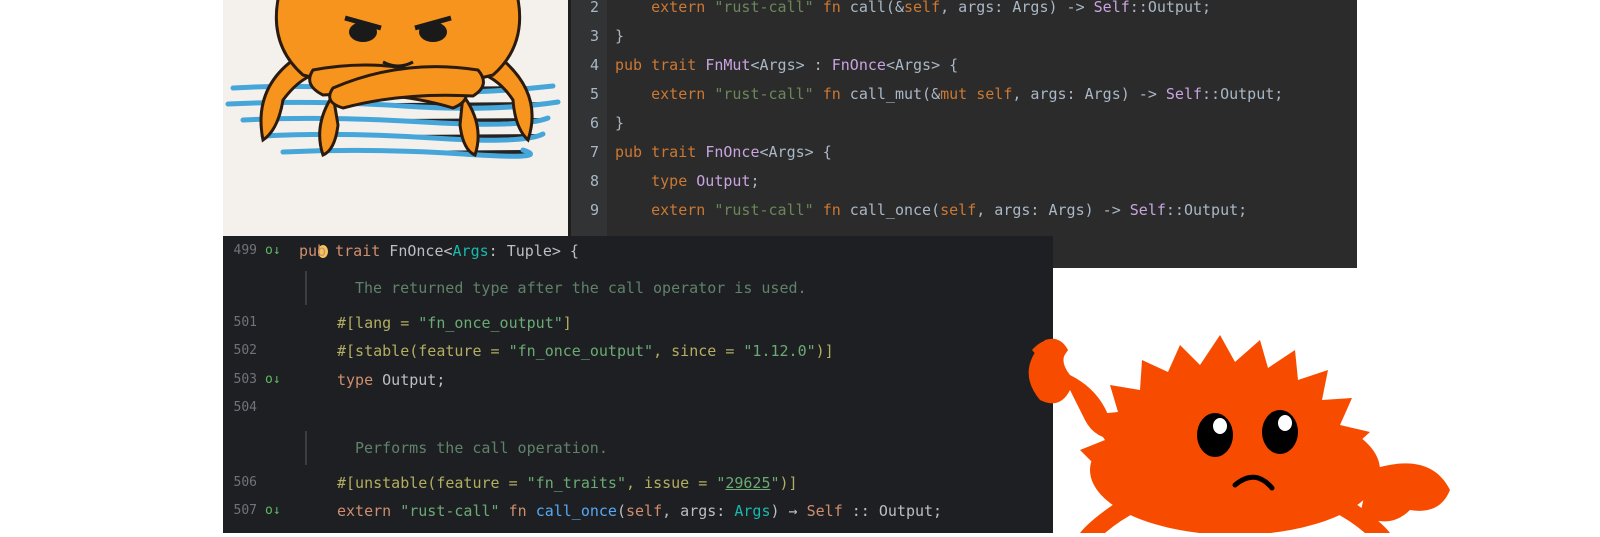 The image size is (1600, 537). What do you see at coordinates (669, 181) in the screenshot?
I see `code-token: type` at bounding box center [669, 181].